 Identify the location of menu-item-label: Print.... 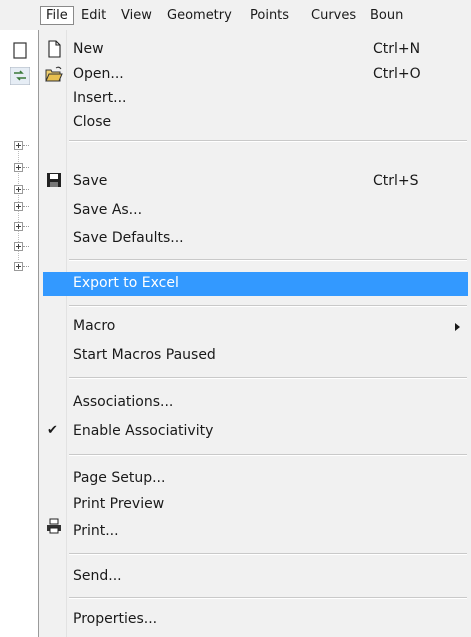
(96, 531).